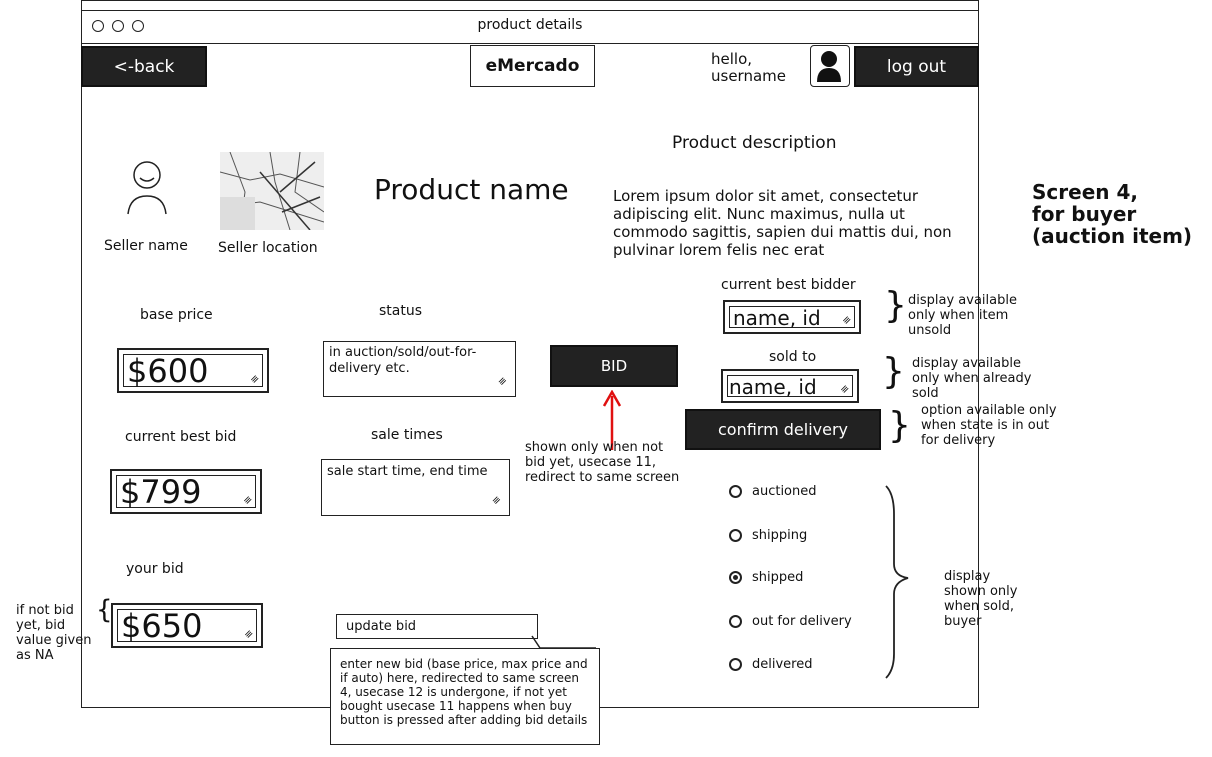 The image size is (1212, 757). Describe the element at coordinates (176, 315) in the screenshot. I see `base-price-label: base price` at that location.